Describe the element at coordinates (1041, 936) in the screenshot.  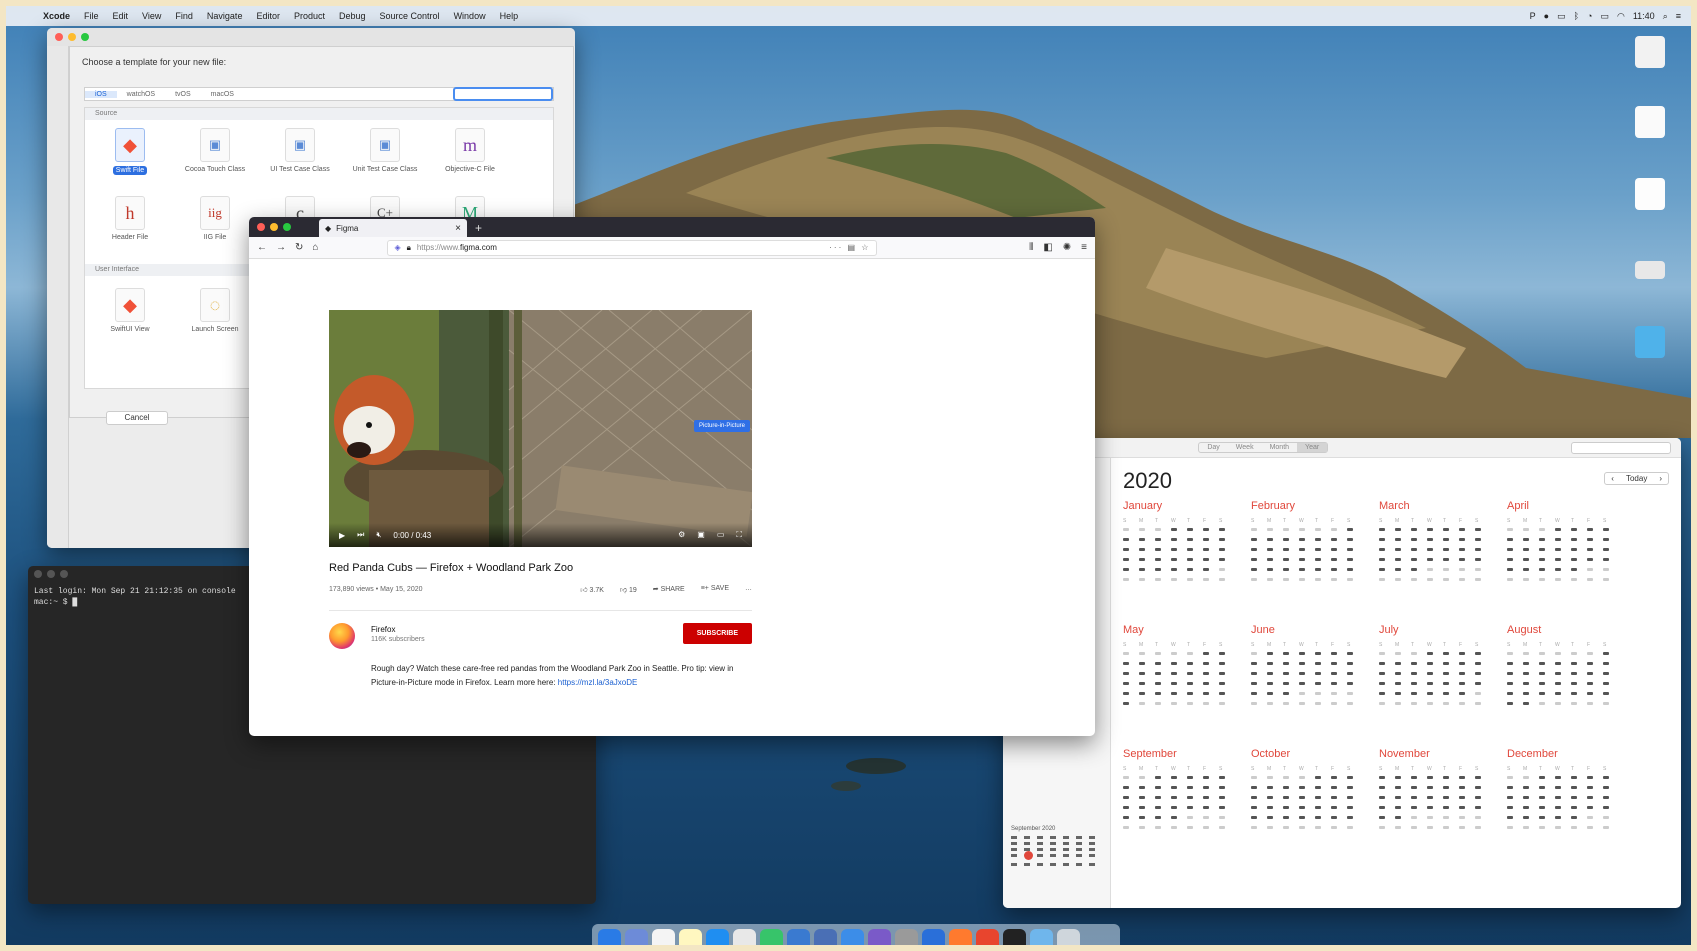
I see `downloads-folder-icon` at that location.